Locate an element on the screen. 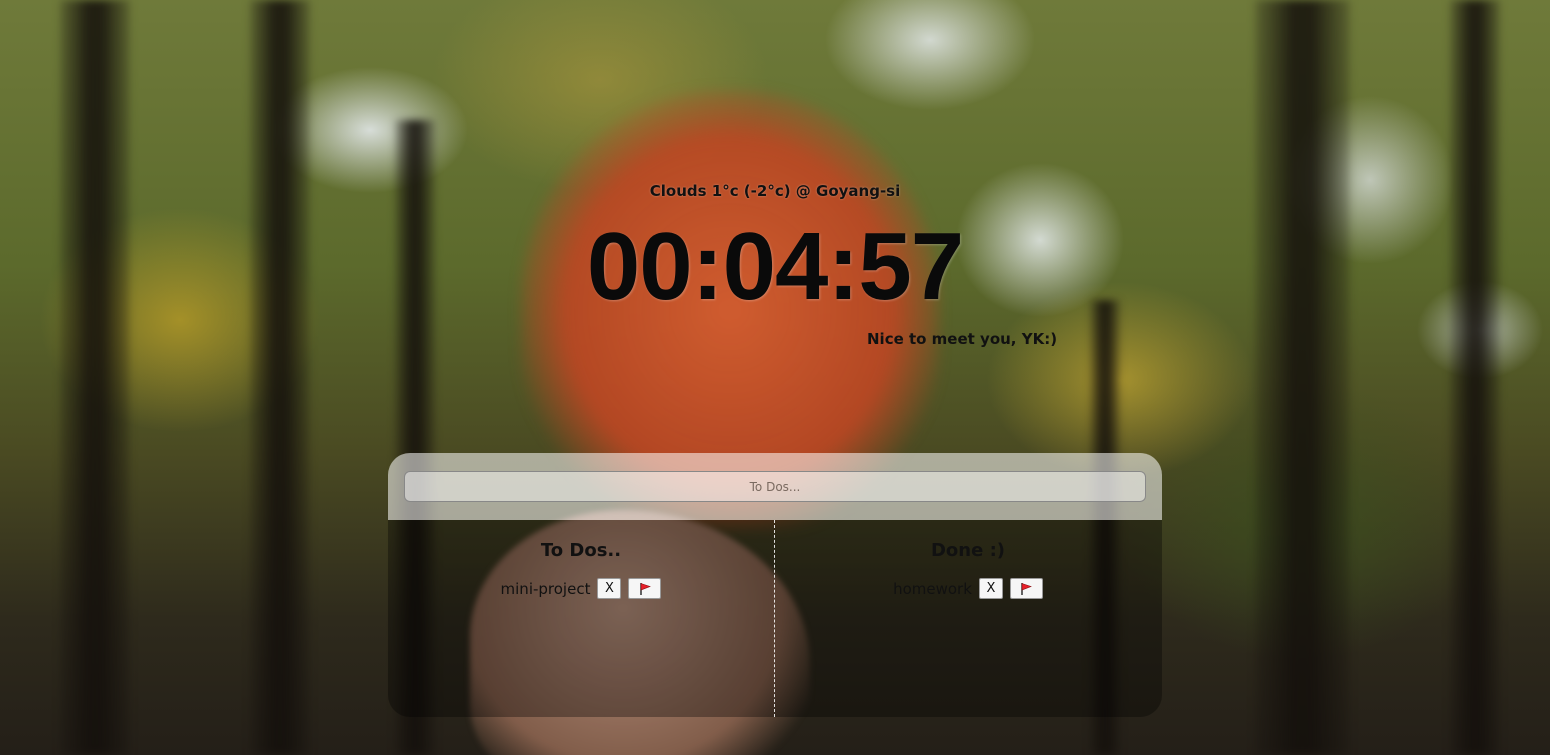 The image size is (1550, 755). mark-todo-button is located at coordinates (1026, 588).